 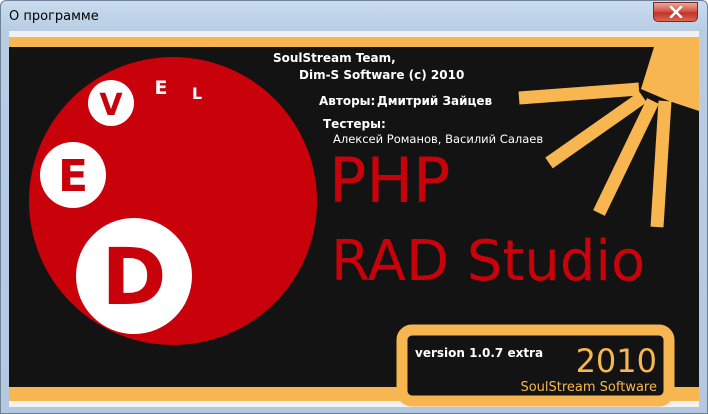 I want to click on authors-value: Дмитрий Зайцев, so click(x=435, y=101).